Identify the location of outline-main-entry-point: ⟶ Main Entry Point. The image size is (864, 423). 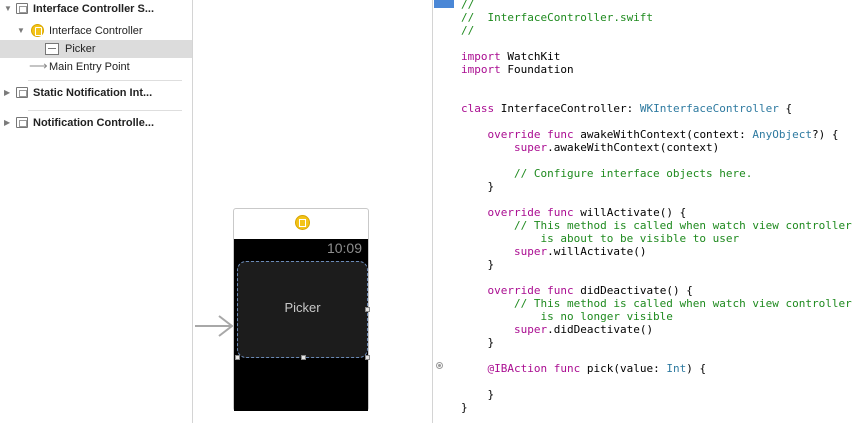
(96, 67).